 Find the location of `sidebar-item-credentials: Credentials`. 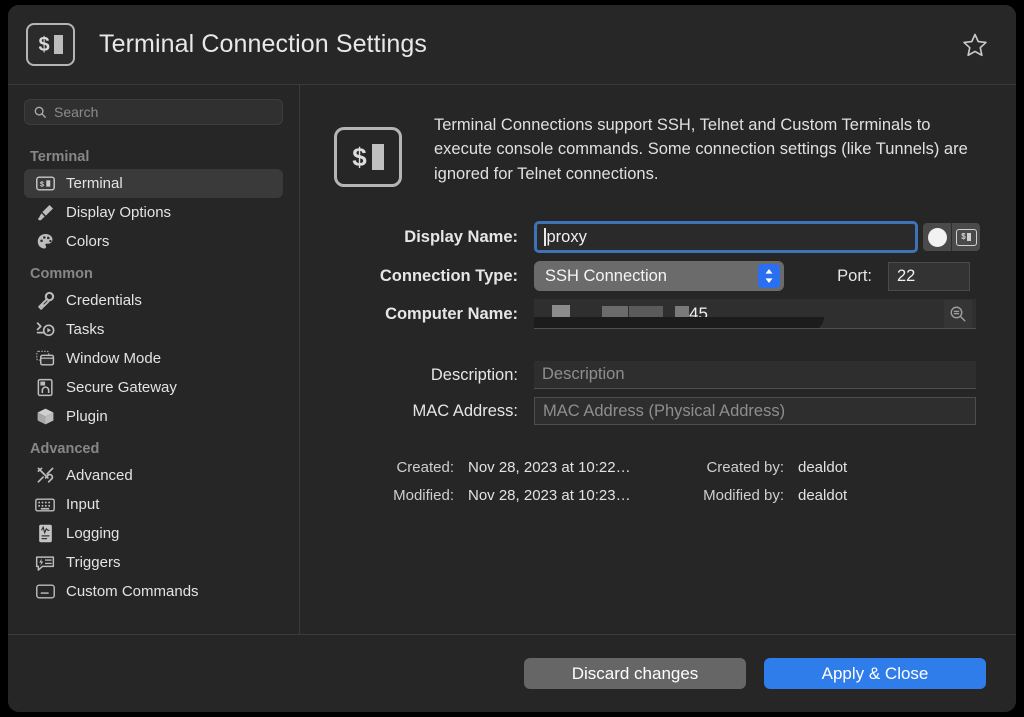

sidebar-item-credentials: Credentials is located at coordinates (153, 300).